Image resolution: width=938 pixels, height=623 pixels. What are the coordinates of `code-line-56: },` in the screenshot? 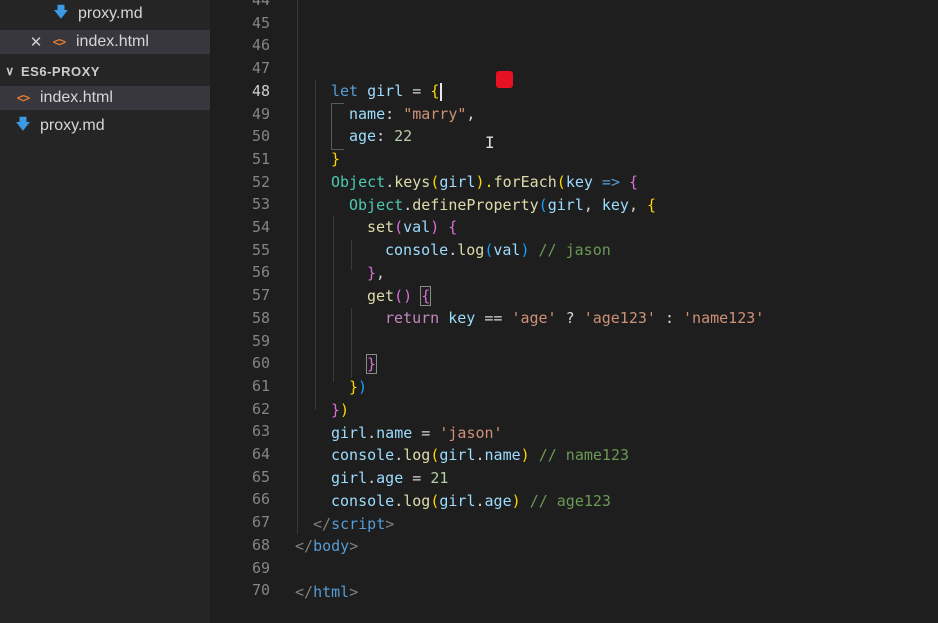 It's located at (376, 273).